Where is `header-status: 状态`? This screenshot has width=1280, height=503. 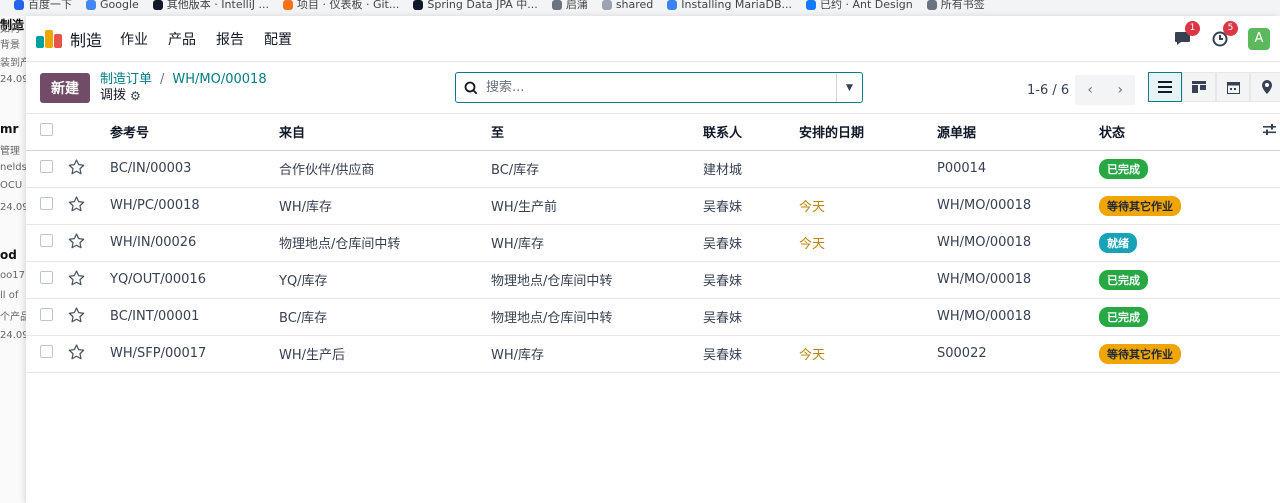 header-status: 状态 is located at coordinates (1177, 132).